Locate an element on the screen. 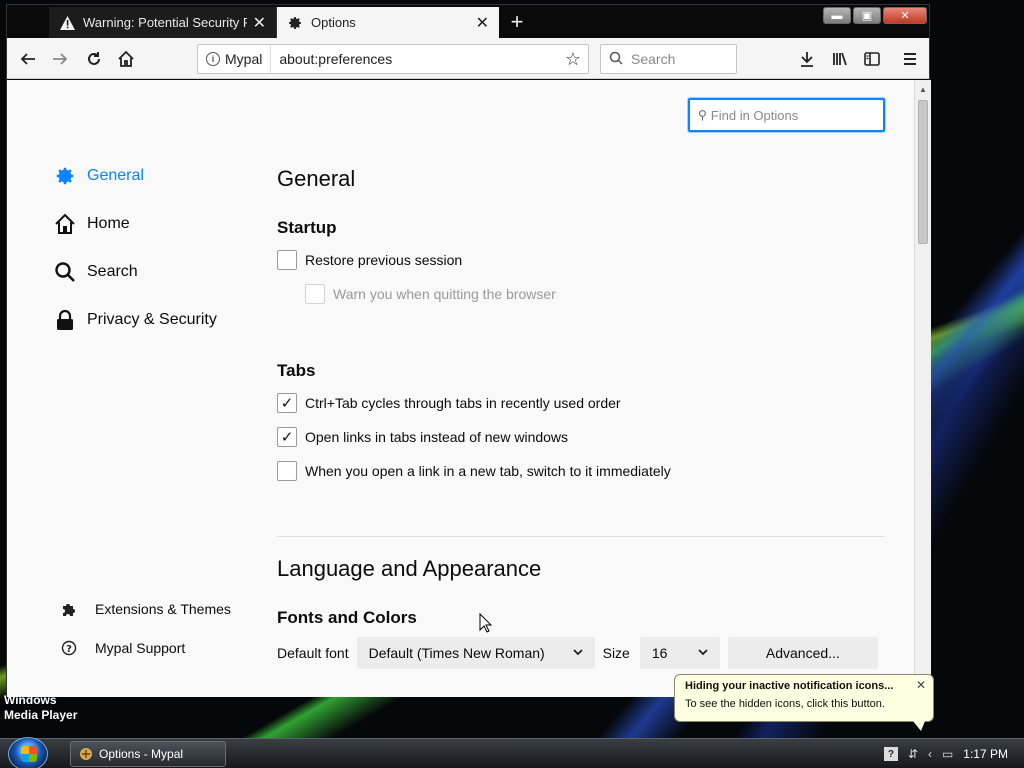 This screenshot has width=1024, height=768. downloads-button is located at coordinates (807, 59).